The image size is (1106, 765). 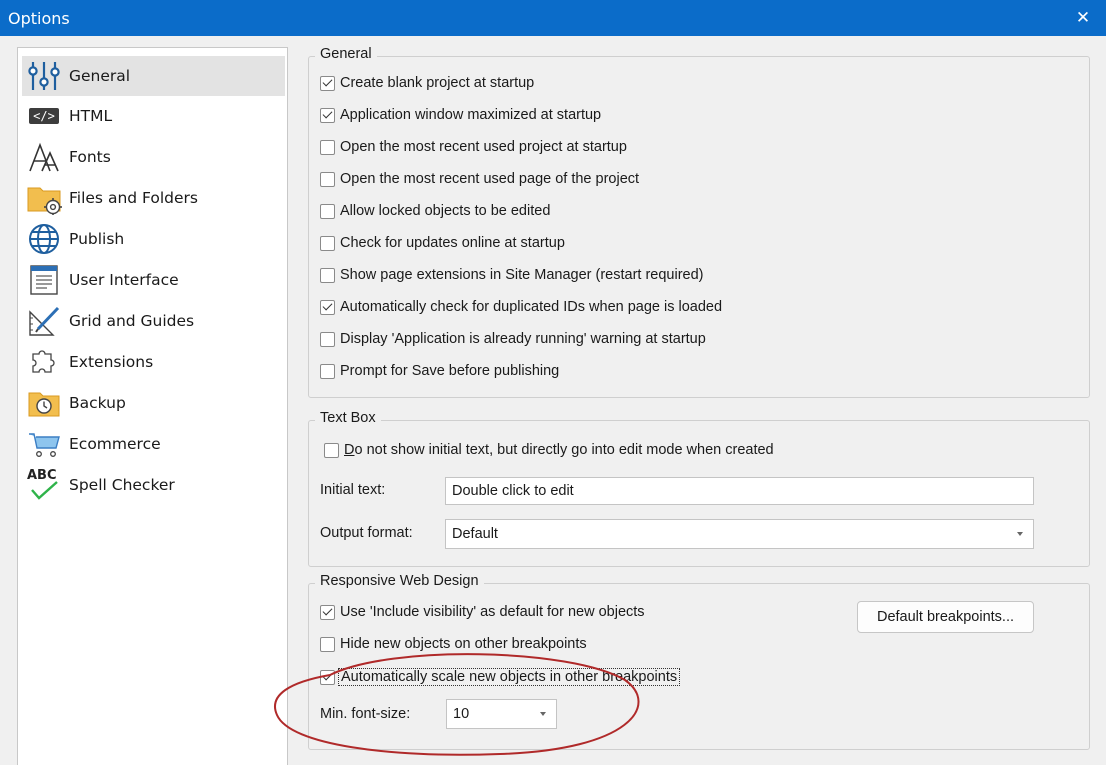 I want to click on sidebar-item-grid-and-guides: Grid and Guides, so click(x=153, y=321).